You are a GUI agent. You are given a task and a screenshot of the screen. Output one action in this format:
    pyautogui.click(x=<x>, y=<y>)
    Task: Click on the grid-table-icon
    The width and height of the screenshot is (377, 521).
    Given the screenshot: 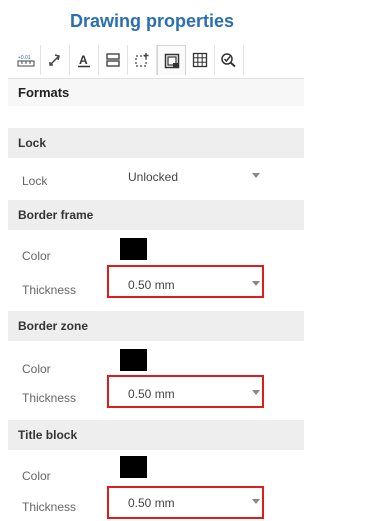 What is the action you would take?
    pyautogui.click(x=200, y=60)
    